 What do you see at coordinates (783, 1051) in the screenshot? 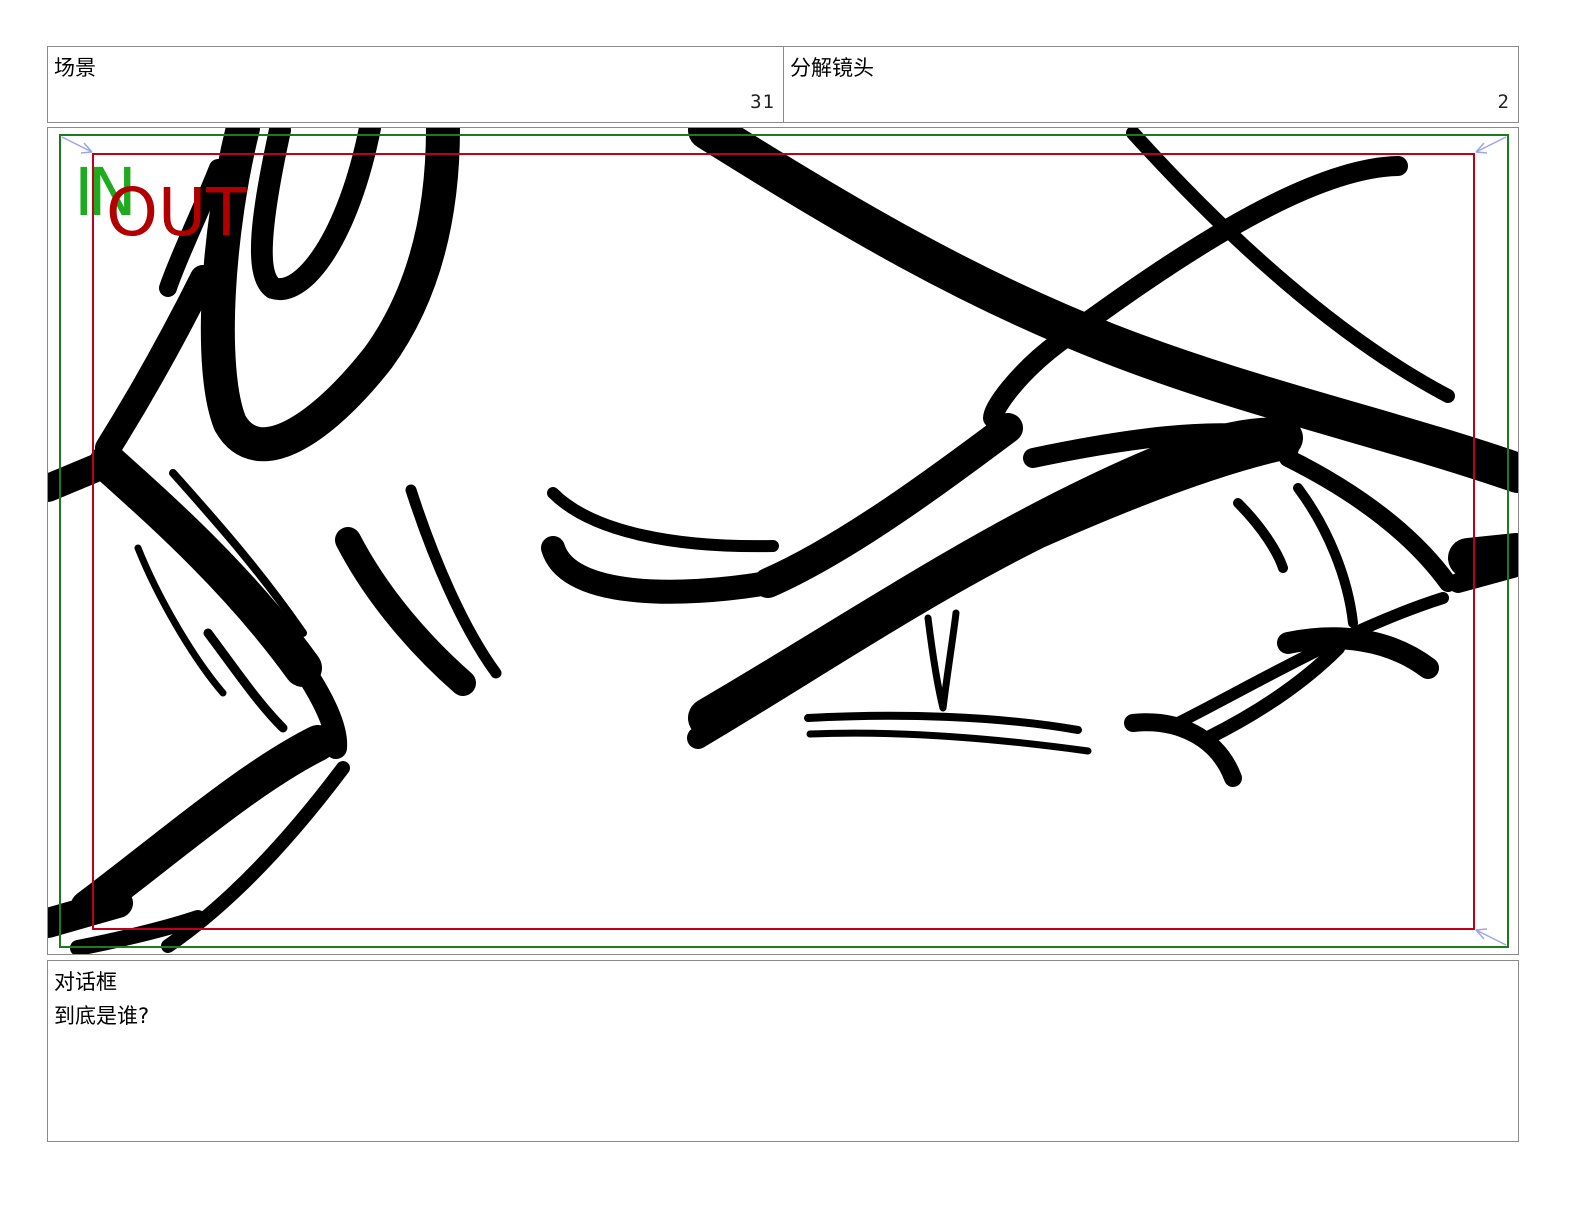
I see `dialogue-cell: 对话框 到底是谁?` at bounding box center [783, 1051].